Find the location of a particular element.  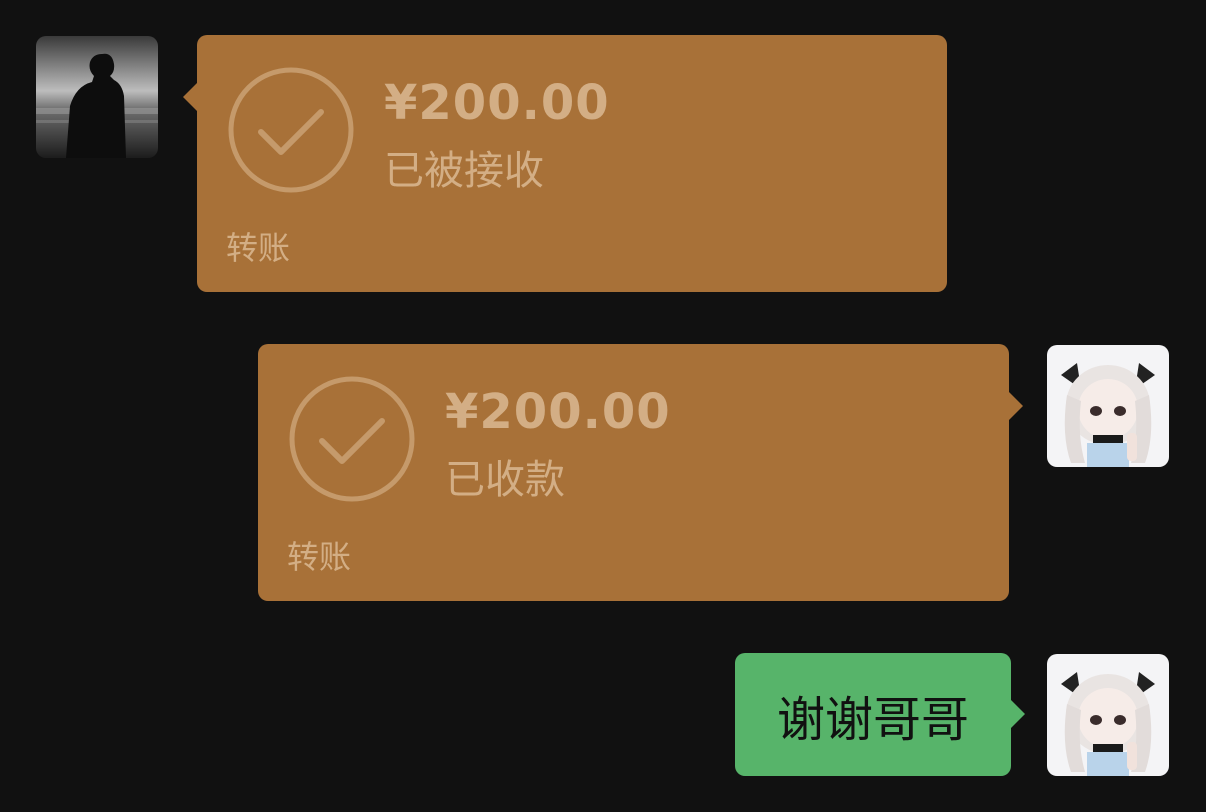

contact-avatar is located at coordinates (97, 97).